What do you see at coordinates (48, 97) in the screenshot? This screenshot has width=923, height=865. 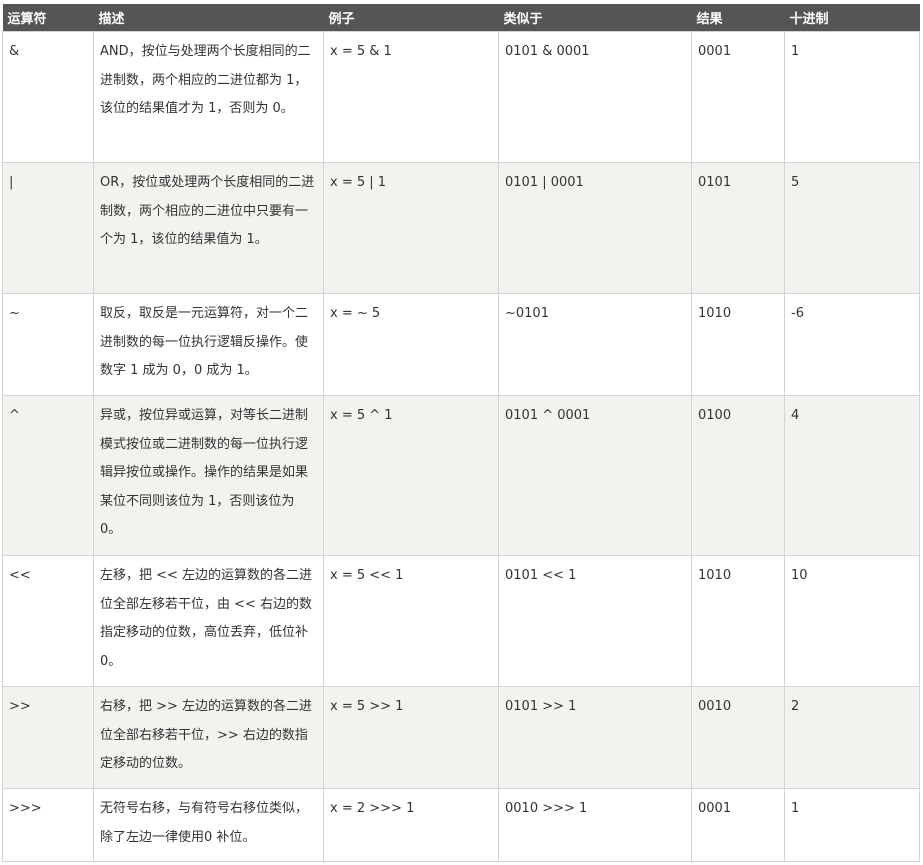 I see `cell-operator: &` at bounding box center [48, 97].